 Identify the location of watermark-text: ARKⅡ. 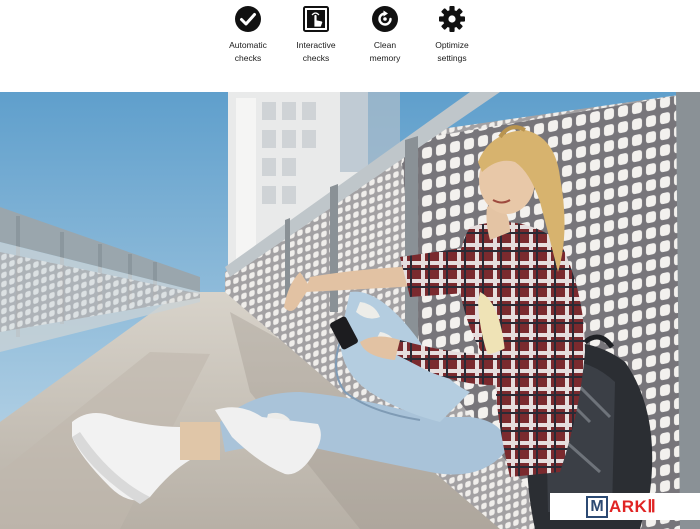
(633, 506).